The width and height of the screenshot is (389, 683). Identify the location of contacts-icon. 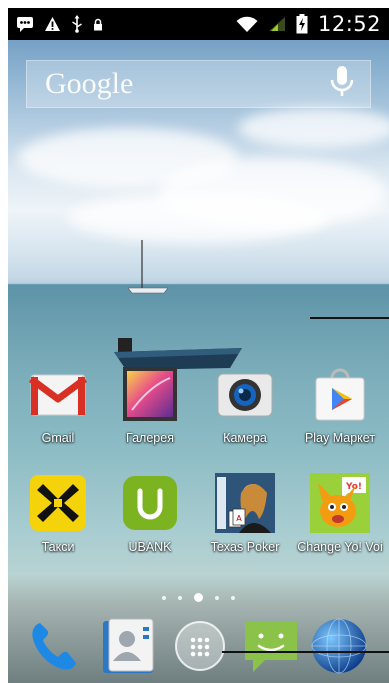
(129, 646).